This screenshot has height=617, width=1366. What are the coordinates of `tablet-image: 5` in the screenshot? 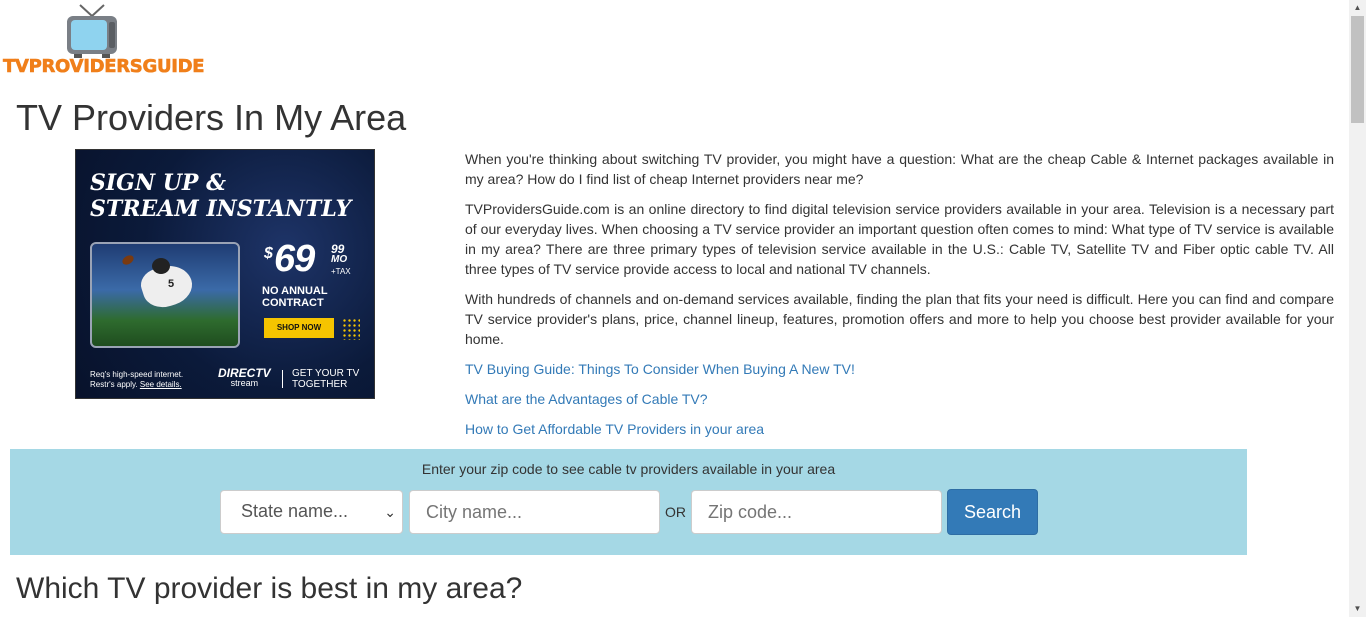 It's located at (165, 295).